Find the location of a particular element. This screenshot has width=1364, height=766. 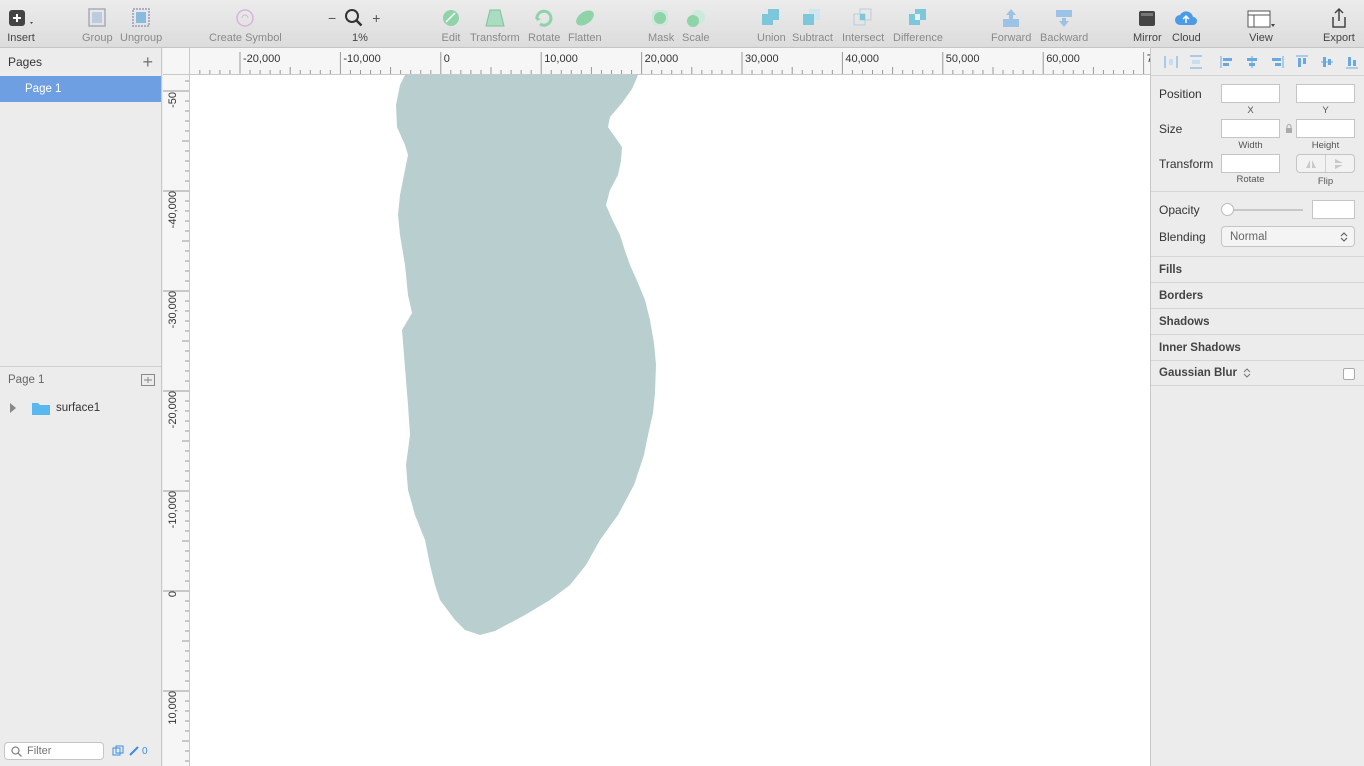

export-button: Export is located at coordinates (1339, 25).